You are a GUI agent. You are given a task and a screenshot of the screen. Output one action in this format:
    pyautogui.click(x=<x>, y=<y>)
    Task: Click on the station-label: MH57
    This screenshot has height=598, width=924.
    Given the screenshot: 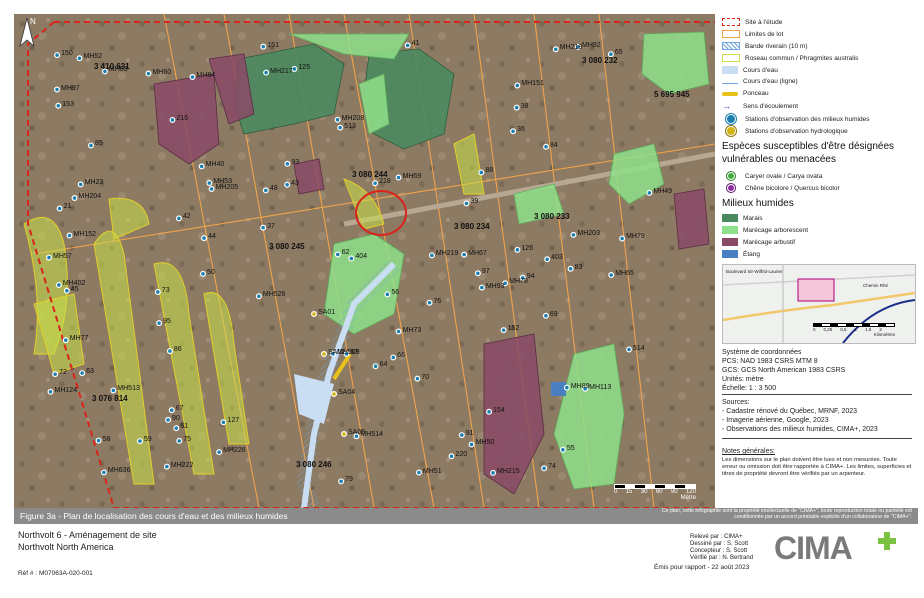 What is the action you would take?
    pyautogui.click(x=62, y=256)
    